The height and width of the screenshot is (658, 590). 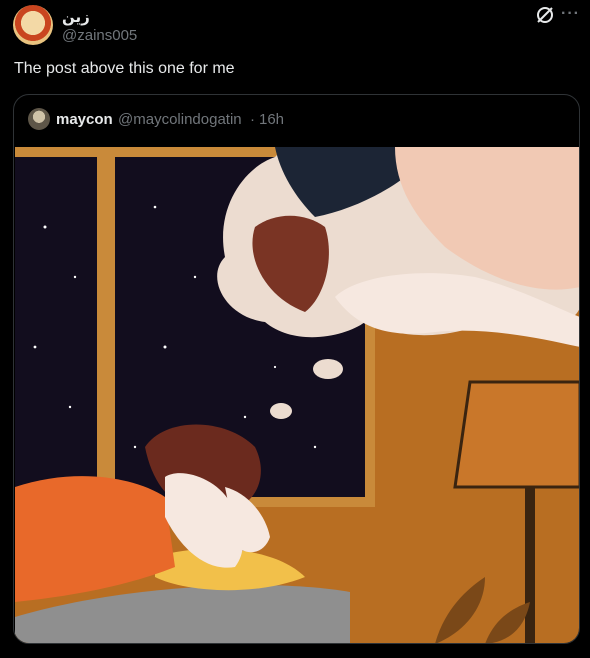 I want to click on author-avatar, so click(x=33, y=25).